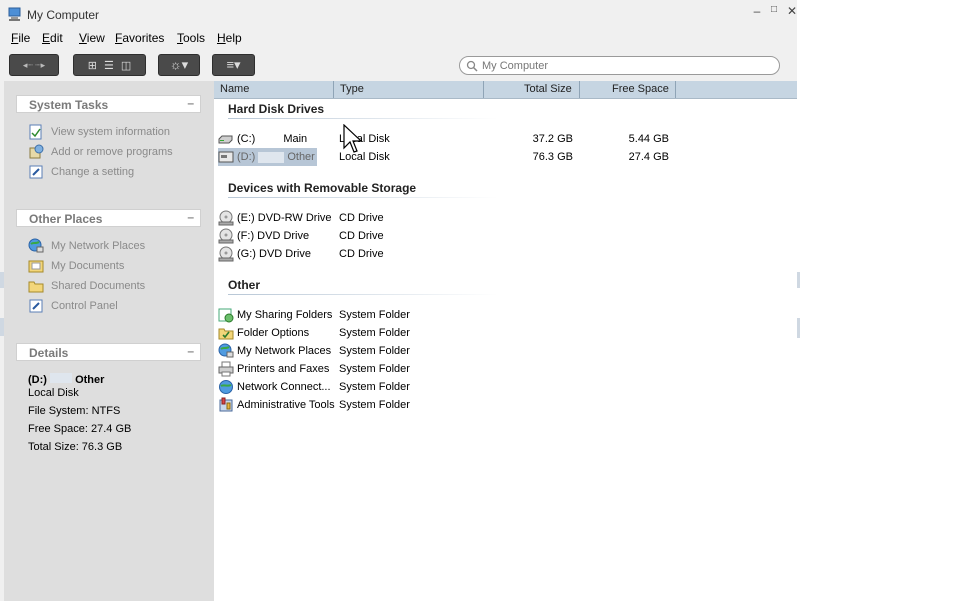 This screenshot has width=955, height=601. I want to click on add-remove-programs-icon, so click(36, 151).